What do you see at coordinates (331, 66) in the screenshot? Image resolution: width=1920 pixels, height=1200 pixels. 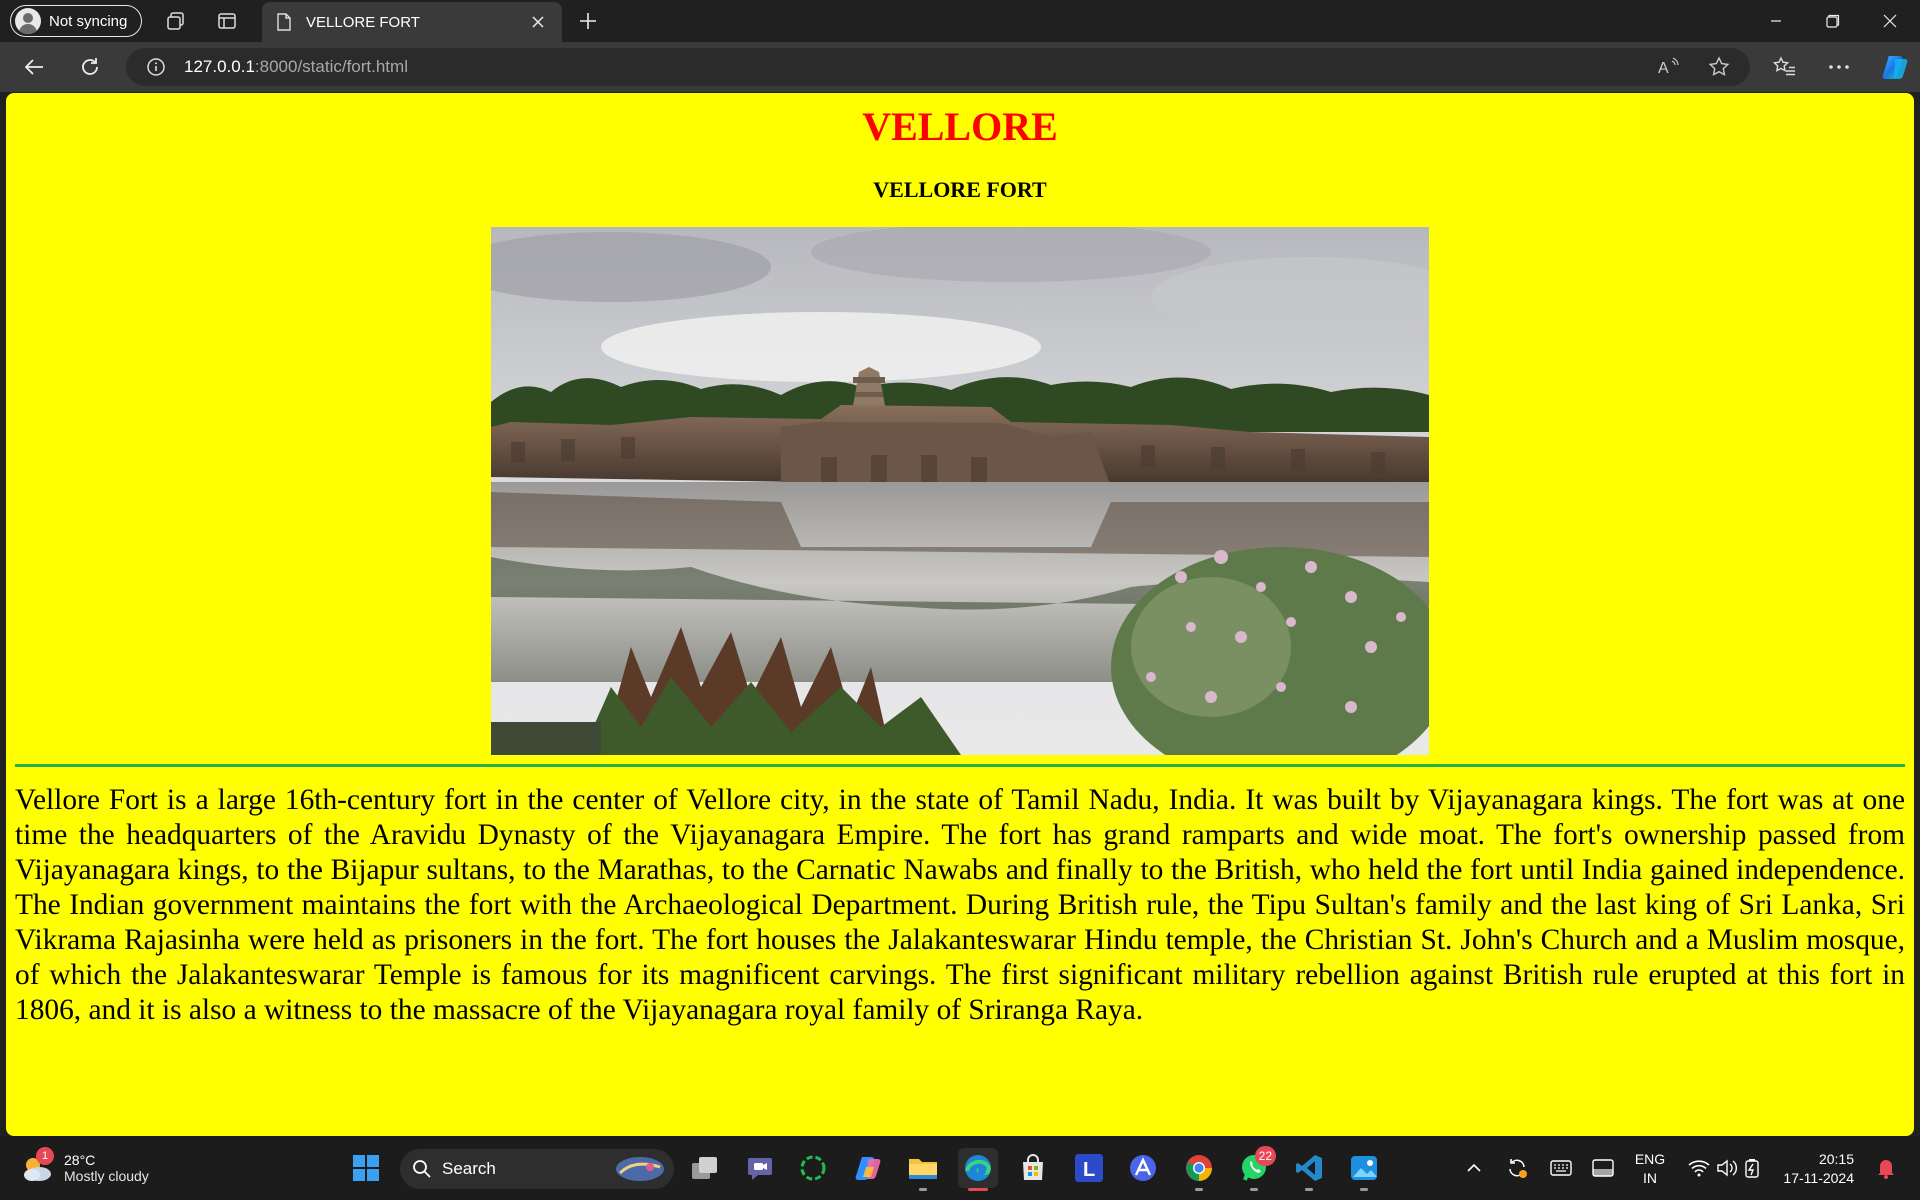 I see `url-path: :8000/static/fort.html` at bounding box center [331, 66].